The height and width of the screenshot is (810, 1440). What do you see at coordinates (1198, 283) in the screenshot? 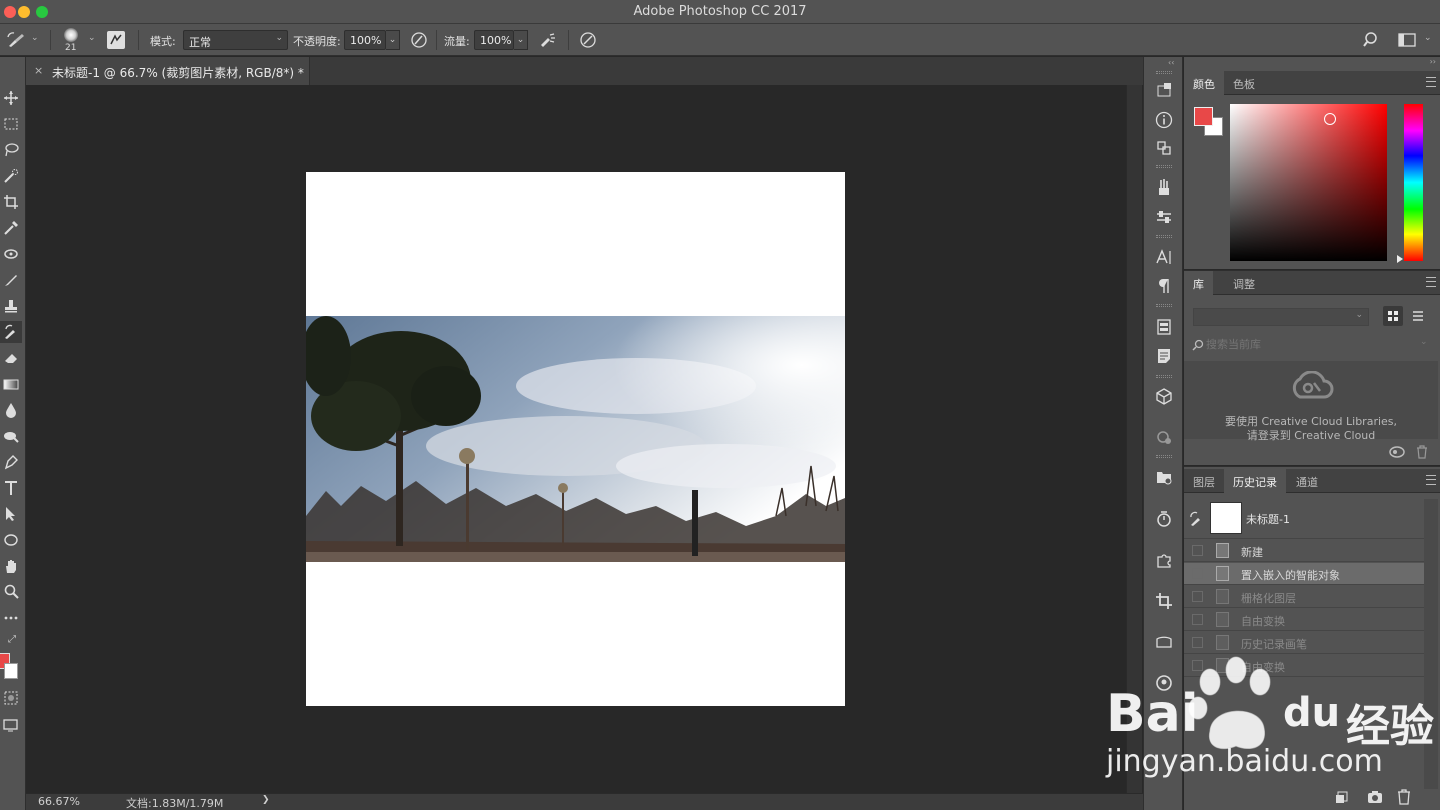
I see `tab-libraries: 库` at bounding box center [1198, 283].